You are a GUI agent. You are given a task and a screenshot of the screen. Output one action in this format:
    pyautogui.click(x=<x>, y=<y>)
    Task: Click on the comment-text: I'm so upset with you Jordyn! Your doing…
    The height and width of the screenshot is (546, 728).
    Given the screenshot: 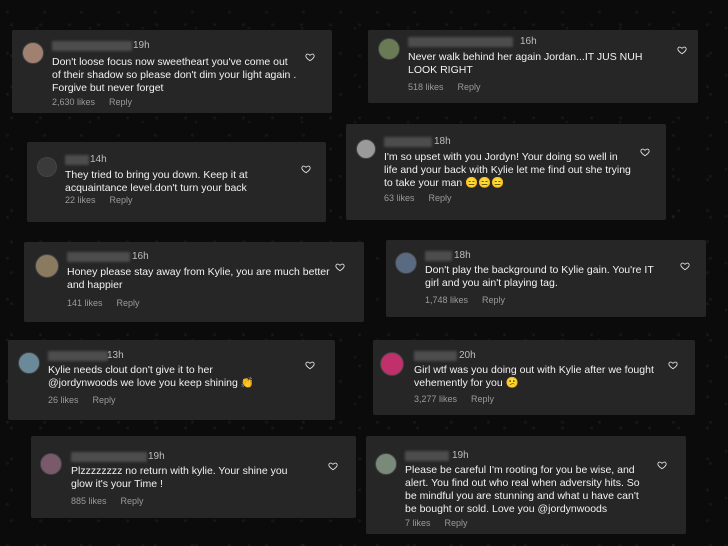 What is the action you would take?
    pyautogui.click(x=507, y=170)
    